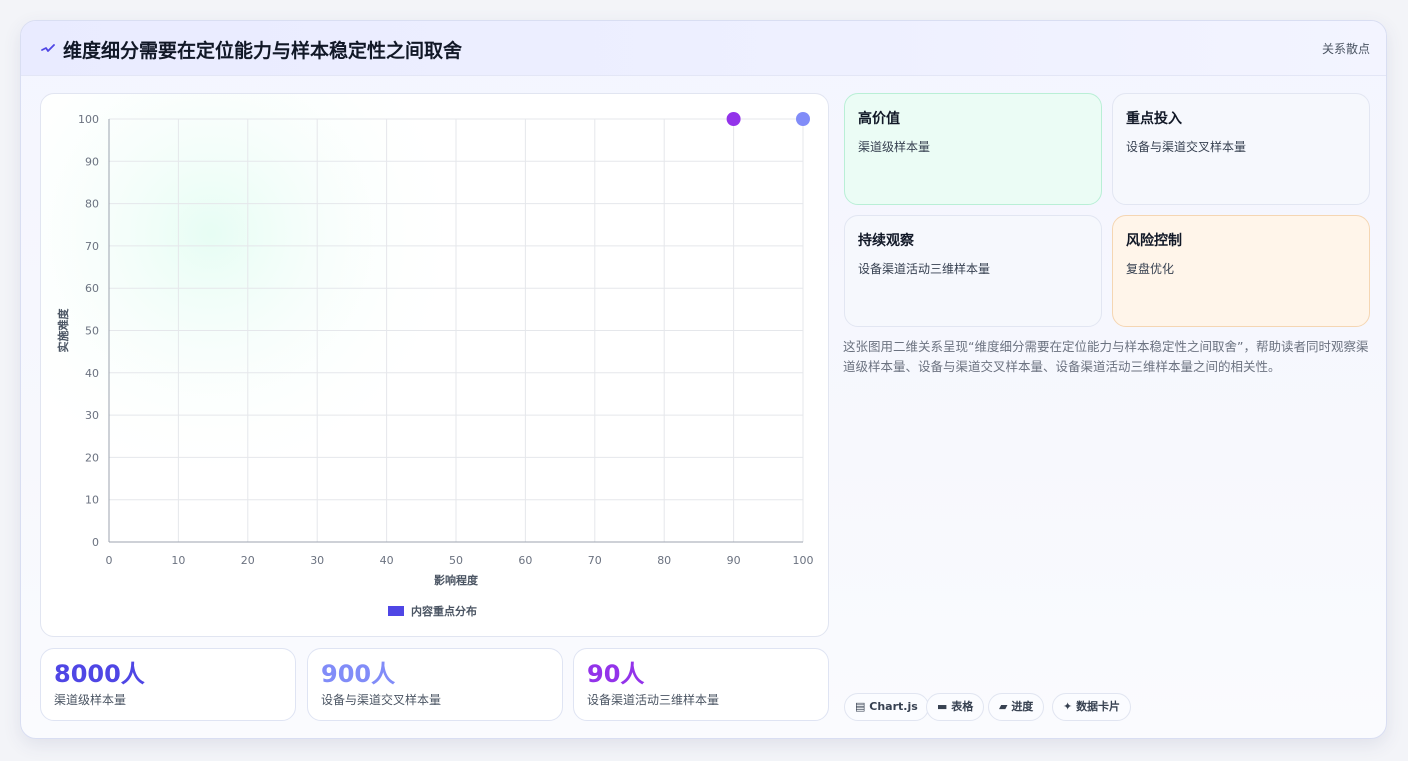 The image size is (1408, 761). I want to click on quadrant-subtitle: 设备与渠道交叉样本量, so click(1186, 147).